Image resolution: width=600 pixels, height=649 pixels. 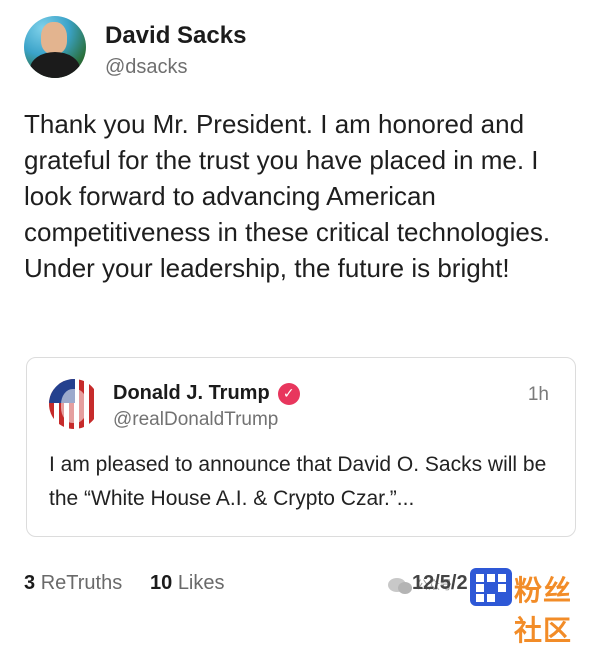 I want to click on retruths-stat: 3 ReTruths, so click(x=73, y=583).